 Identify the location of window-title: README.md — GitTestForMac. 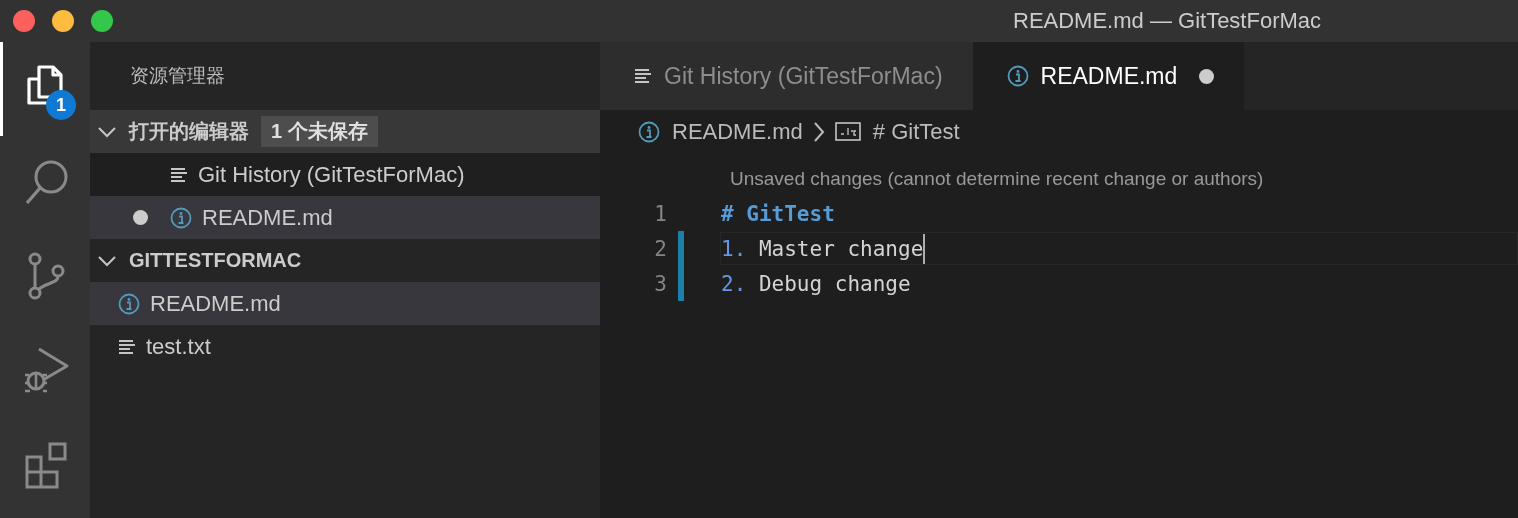
(1167, 21).